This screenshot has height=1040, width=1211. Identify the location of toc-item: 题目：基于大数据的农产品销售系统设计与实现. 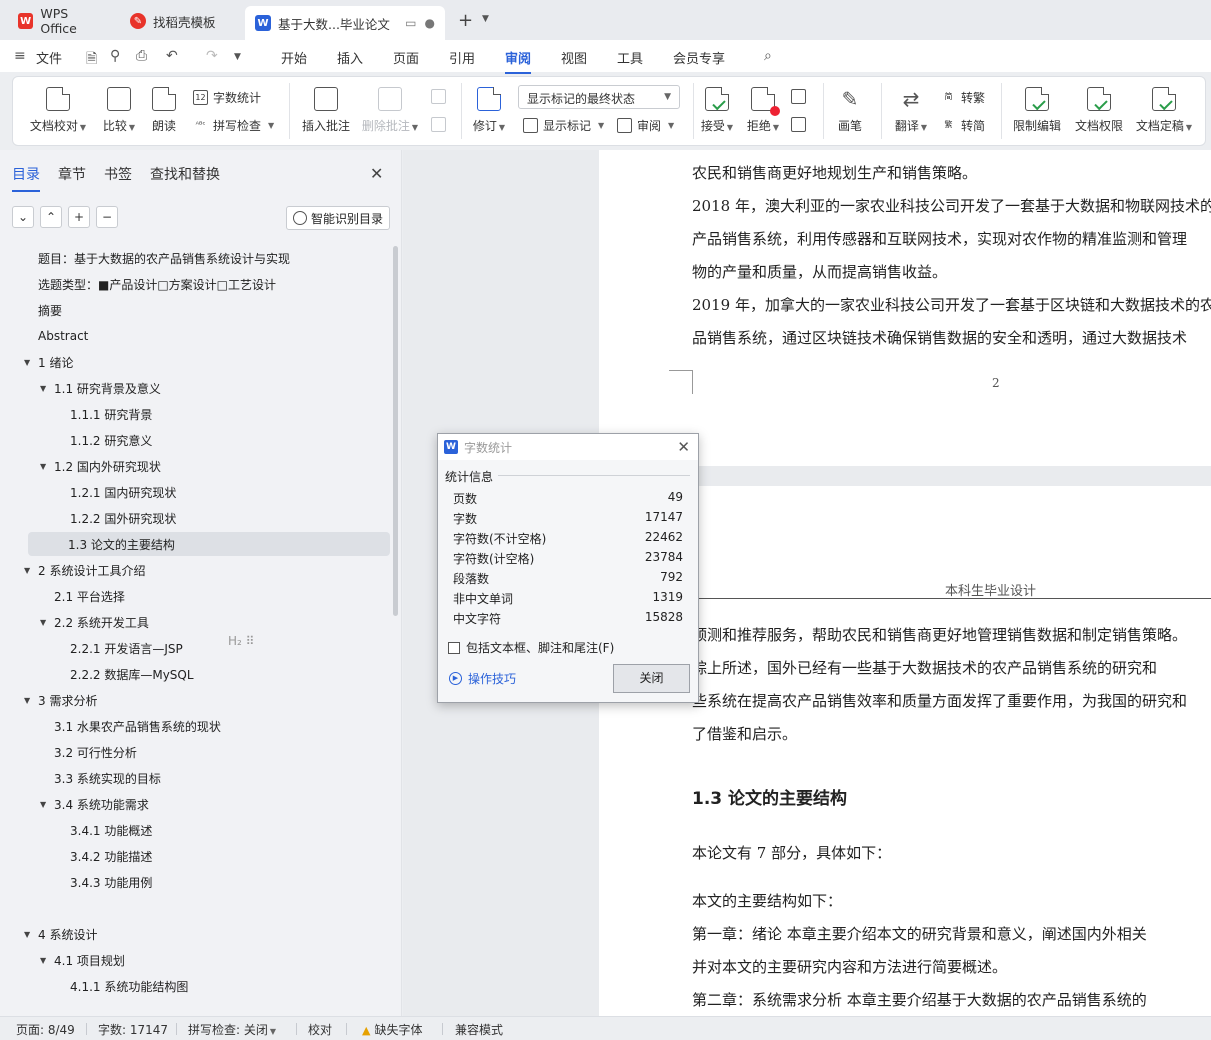
(145, 258).